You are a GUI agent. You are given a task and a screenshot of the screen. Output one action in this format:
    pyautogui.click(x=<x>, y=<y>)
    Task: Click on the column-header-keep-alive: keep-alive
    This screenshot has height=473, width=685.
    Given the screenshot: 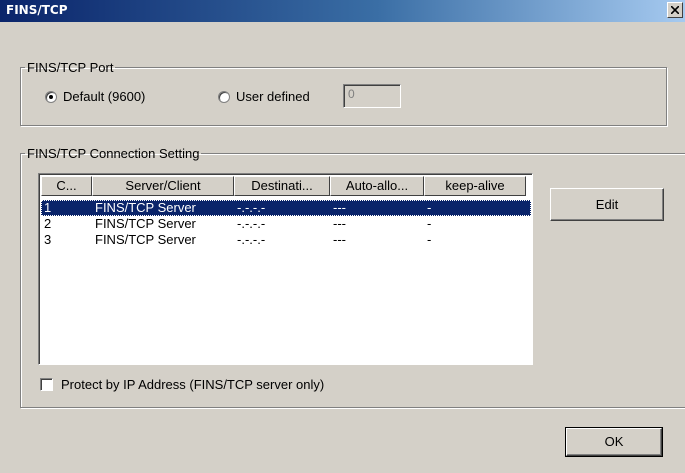 What is the action you would take?
    pyautogui.click(x=475, y=186)
    